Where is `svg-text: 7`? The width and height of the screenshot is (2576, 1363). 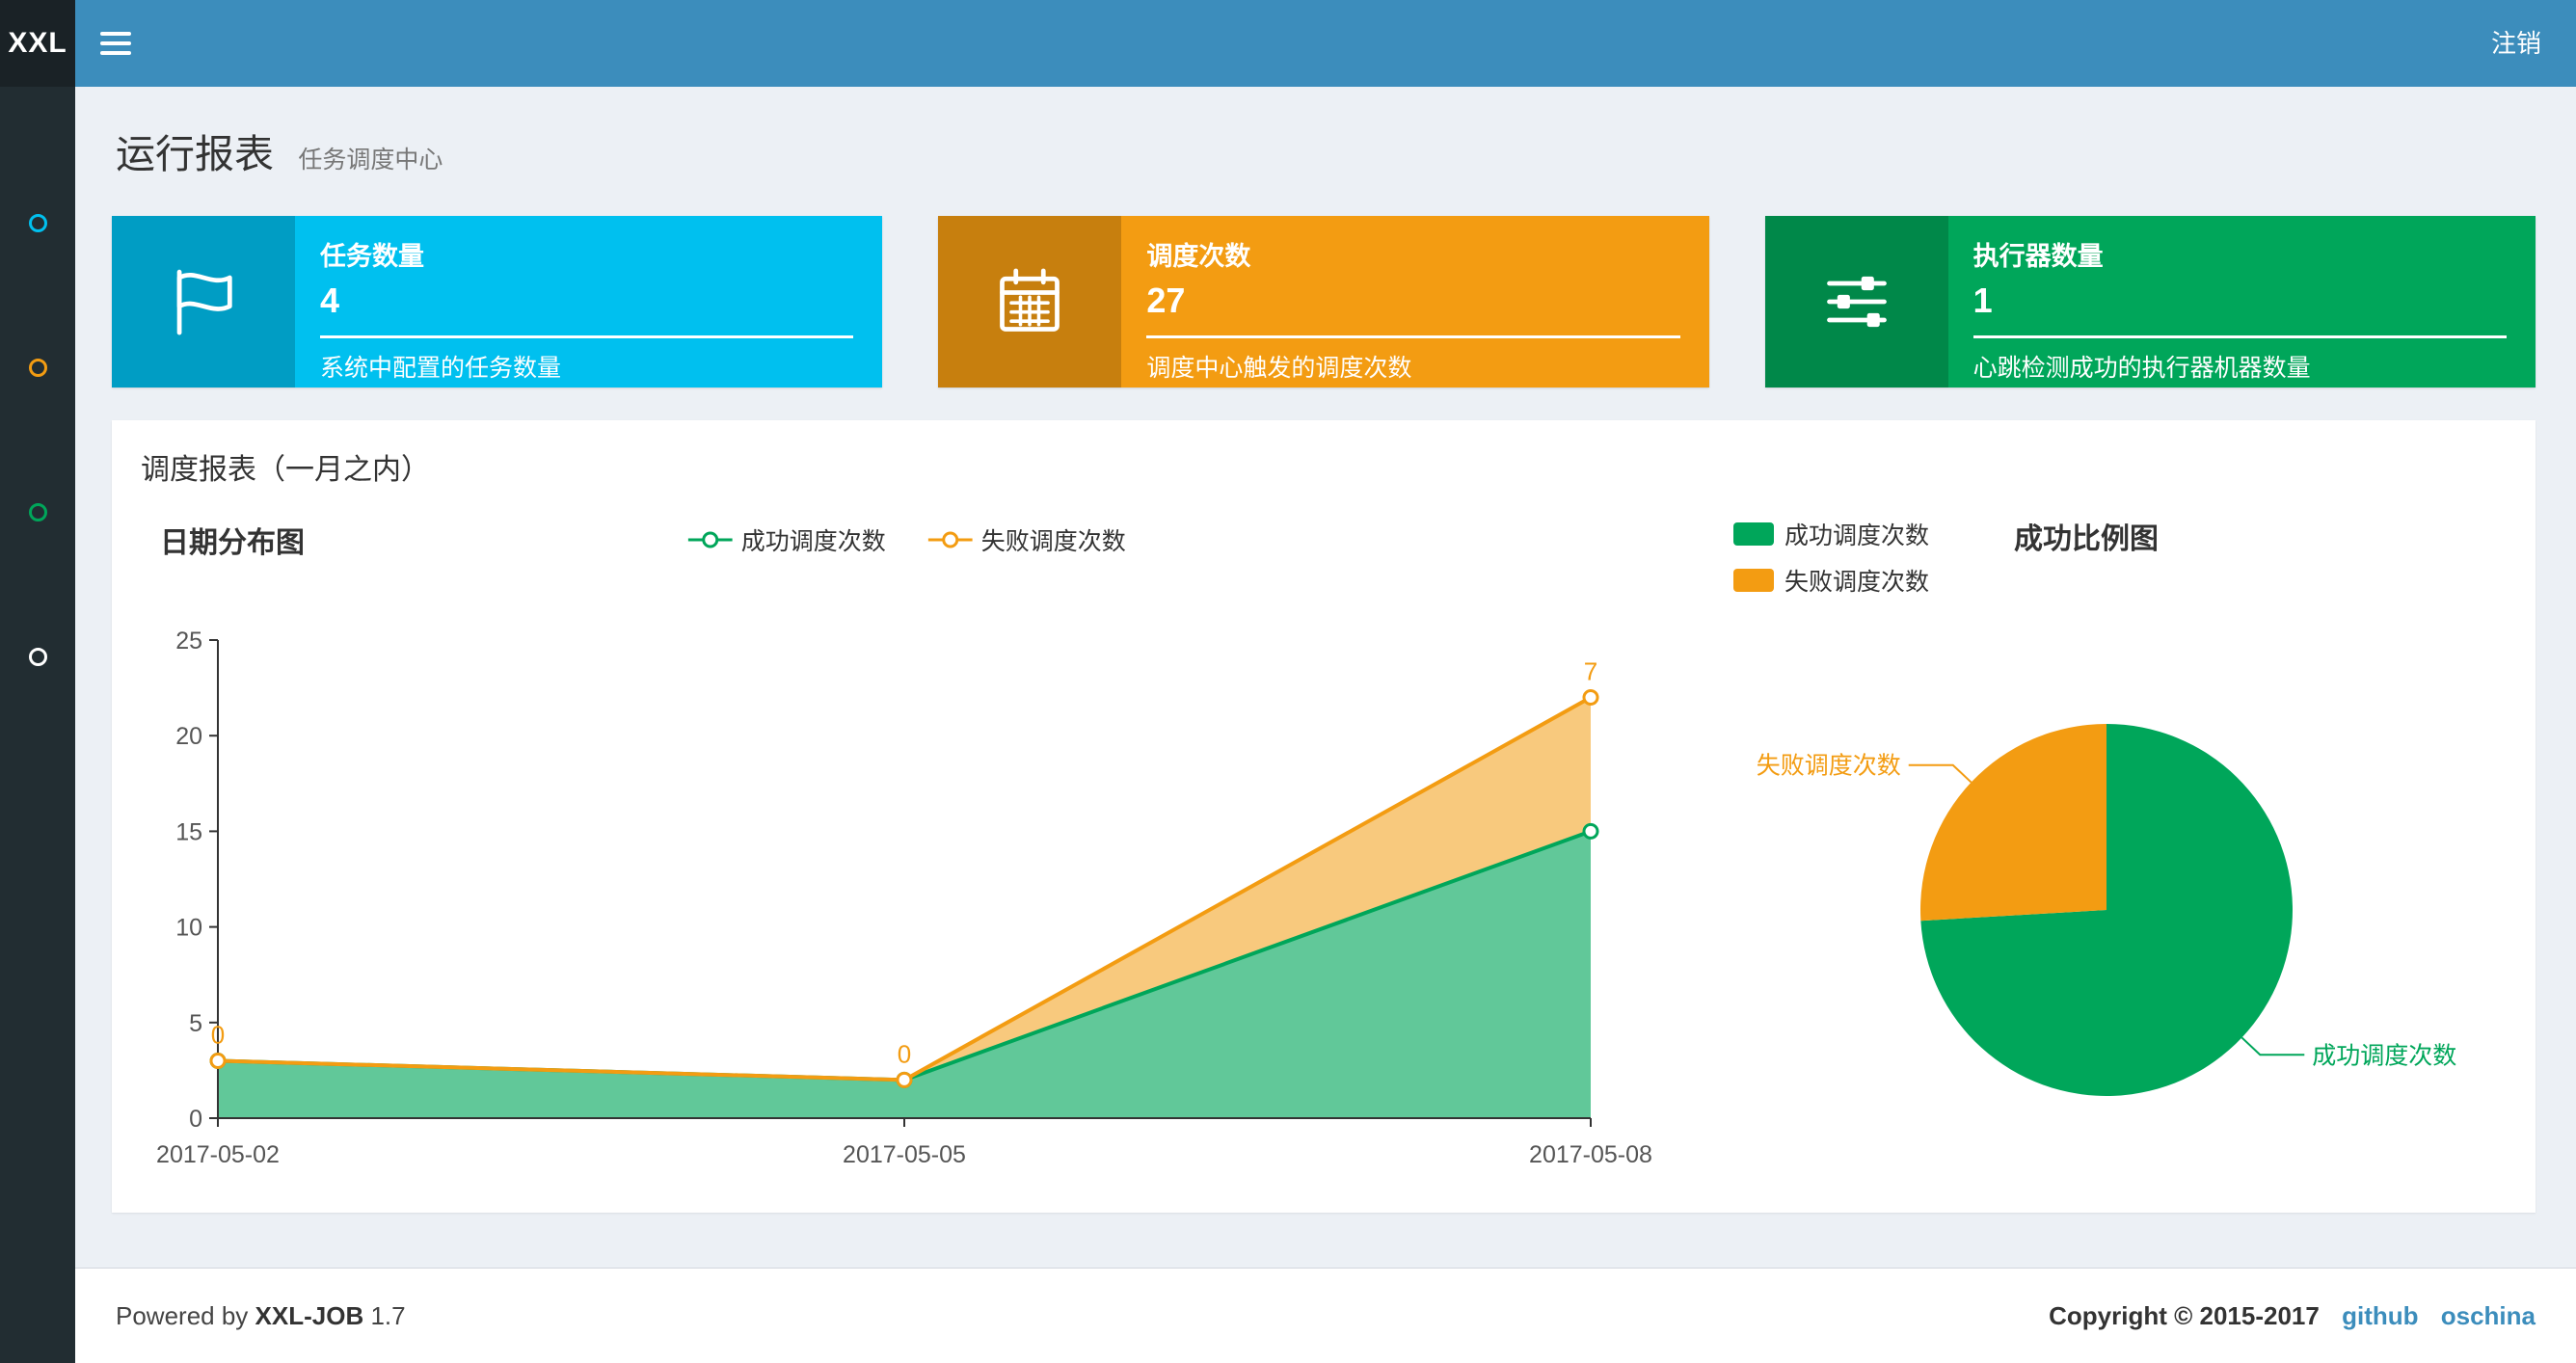
svg-text: 7 is located at coordinates (1590, 671).